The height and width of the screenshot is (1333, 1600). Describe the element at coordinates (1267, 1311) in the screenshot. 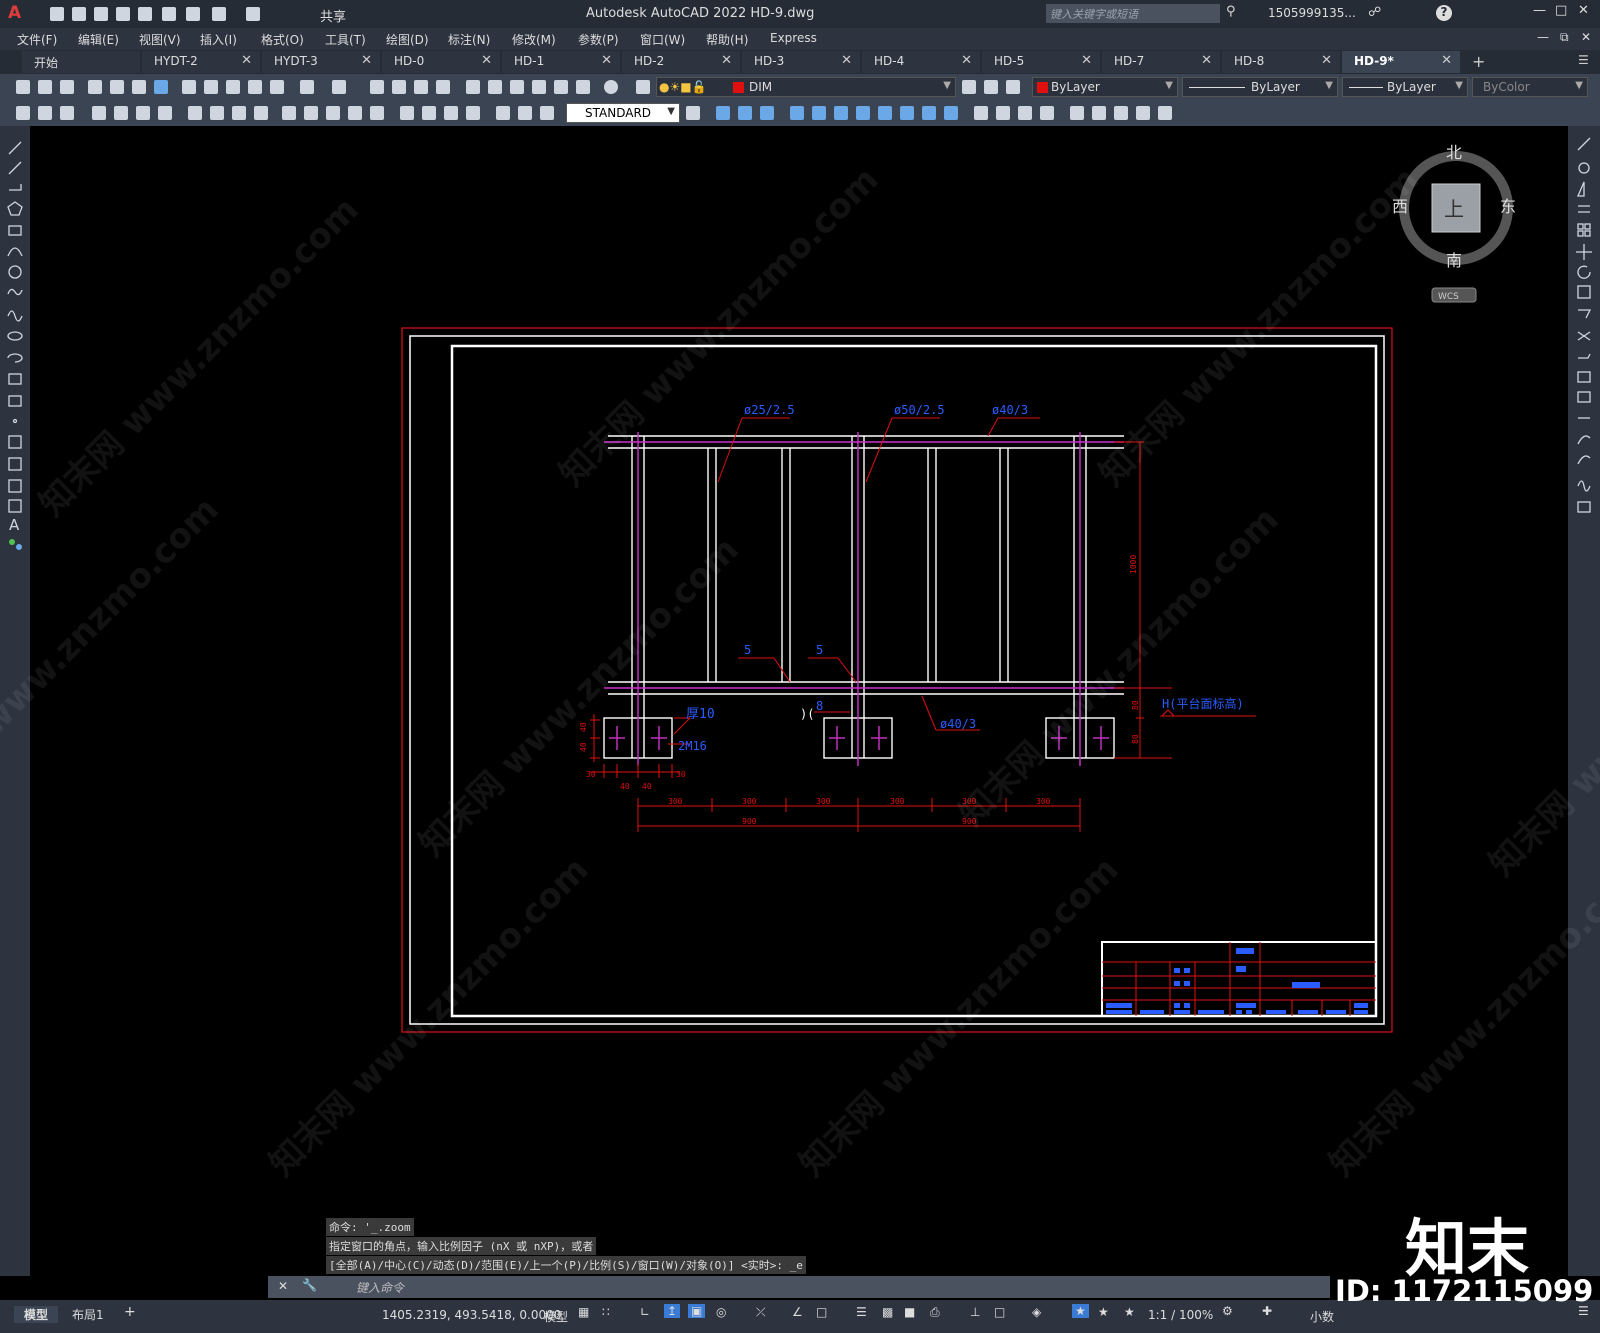

I see `plus-icon: ✚` at that location.